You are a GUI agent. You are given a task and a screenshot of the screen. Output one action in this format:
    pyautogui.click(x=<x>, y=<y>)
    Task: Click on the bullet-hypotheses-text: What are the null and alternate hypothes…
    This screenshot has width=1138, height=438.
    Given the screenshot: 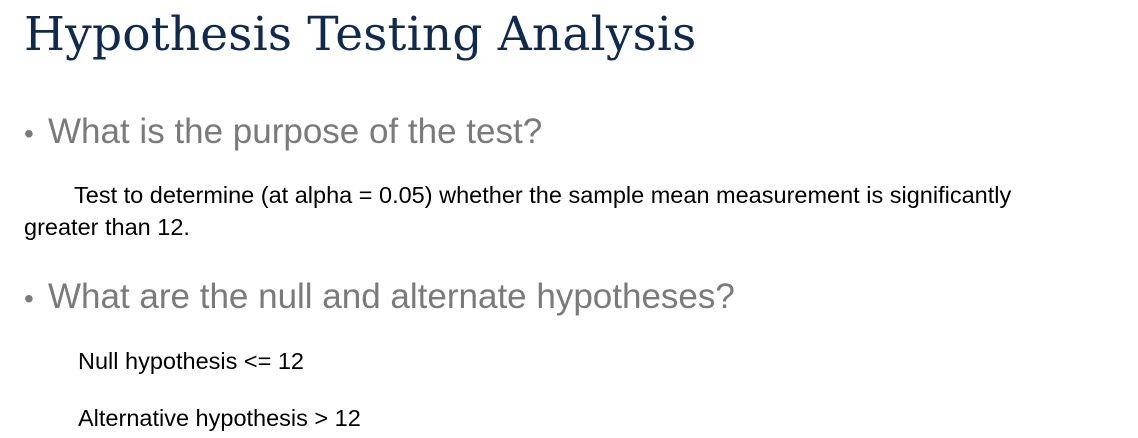 What is the action you would take?
    pyautogui.click(x=391, y=296)
    